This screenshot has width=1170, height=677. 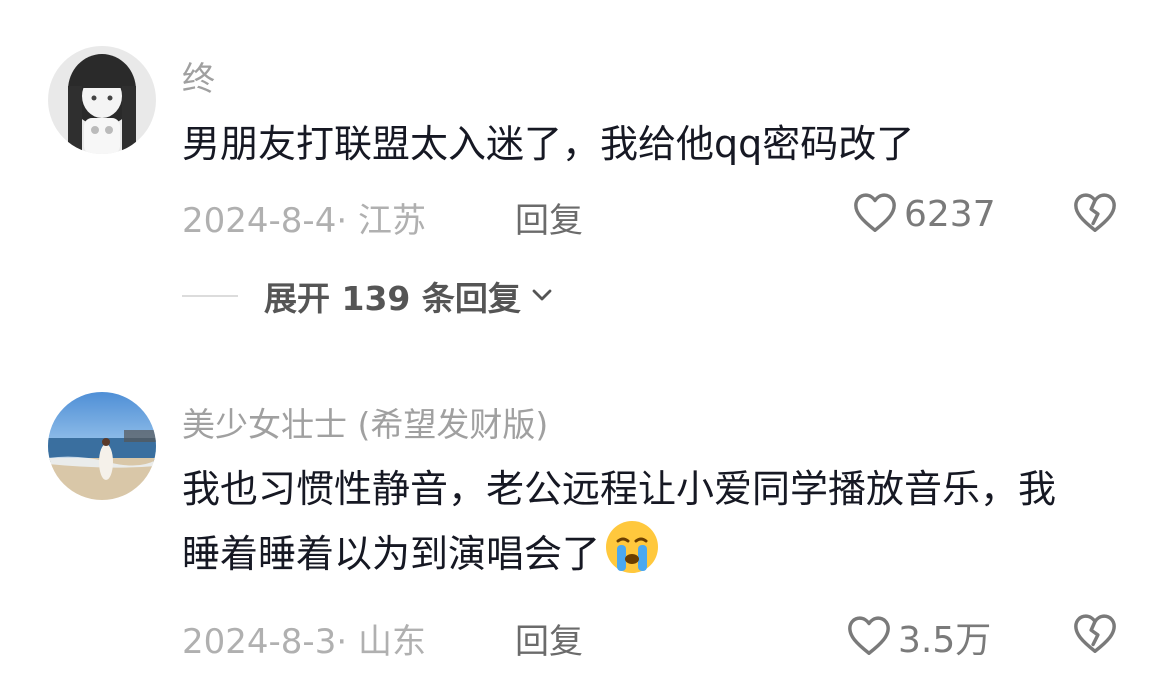 I want to click on loudly-crying-face-icon, so click(x=632, y=555).